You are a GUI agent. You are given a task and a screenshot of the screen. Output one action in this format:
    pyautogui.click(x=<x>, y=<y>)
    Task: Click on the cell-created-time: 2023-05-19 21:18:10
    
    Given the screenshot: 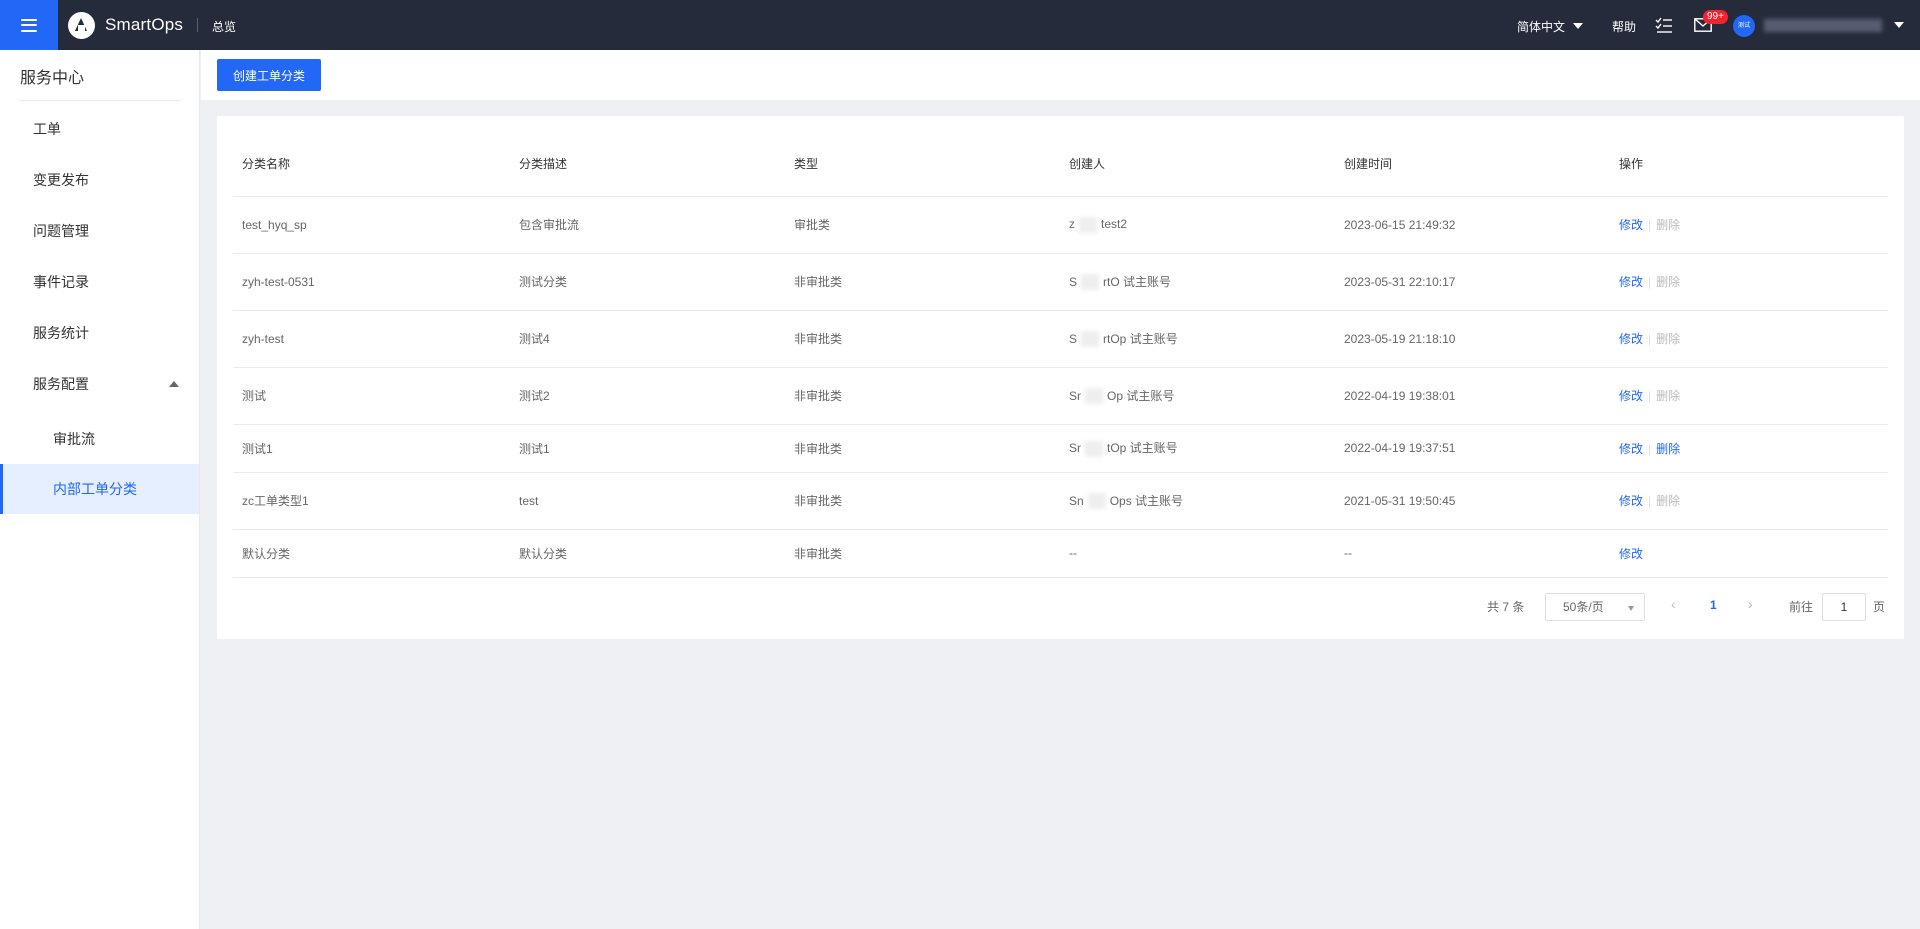 What is the action you would take?
    pyautogui.click(x=1472, y=339)
    